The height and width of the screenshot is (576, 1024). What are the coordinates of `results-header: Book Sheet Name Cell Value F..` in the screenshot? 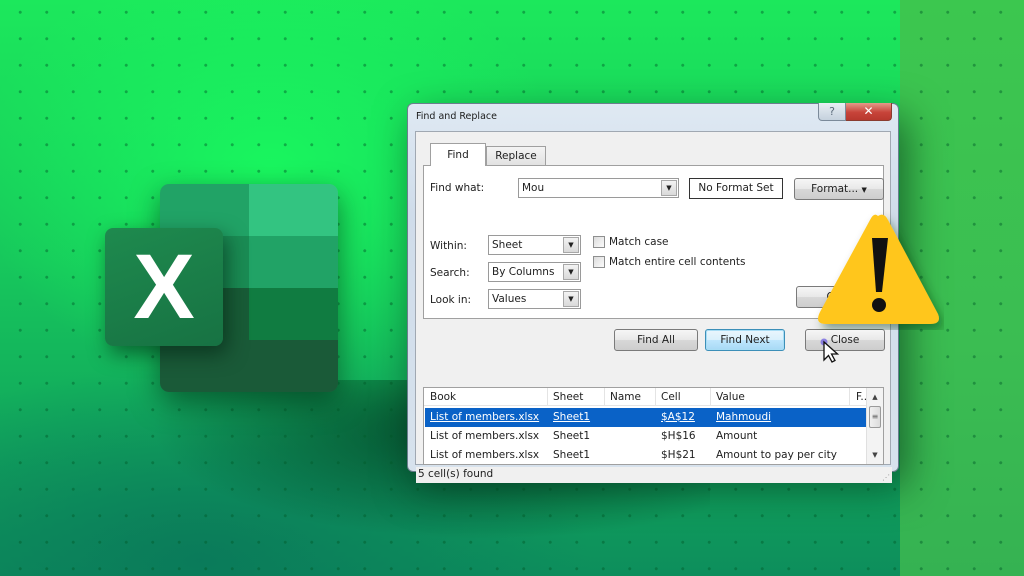 It's located at (650, 397).